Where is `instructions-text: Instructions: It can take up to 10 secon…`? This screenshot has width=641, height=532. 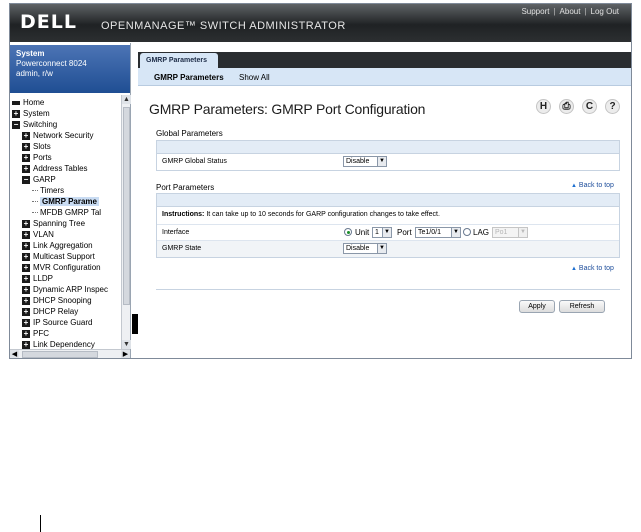 instructions-text: Instructions: It can take up to 10 secon… is located at coordinates (301, 214).